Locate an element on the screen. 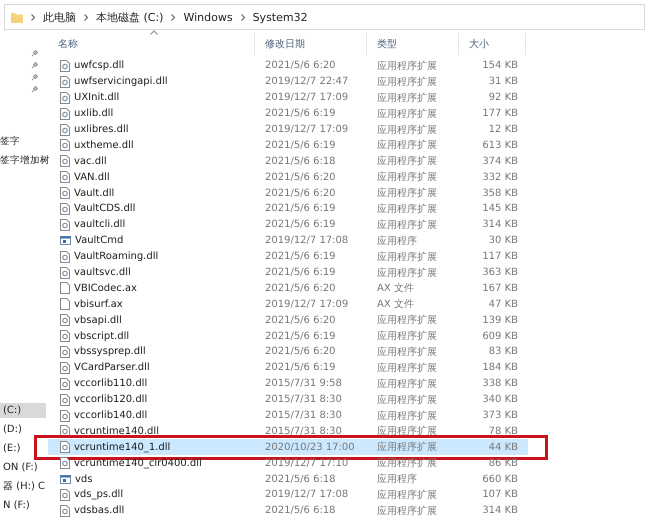 This screenshot has height=531, width=649. file-row: vaultcli.dll 2021/5/6 6:19 应用程序扩展 314 KB is located at coordinates (288, 224).